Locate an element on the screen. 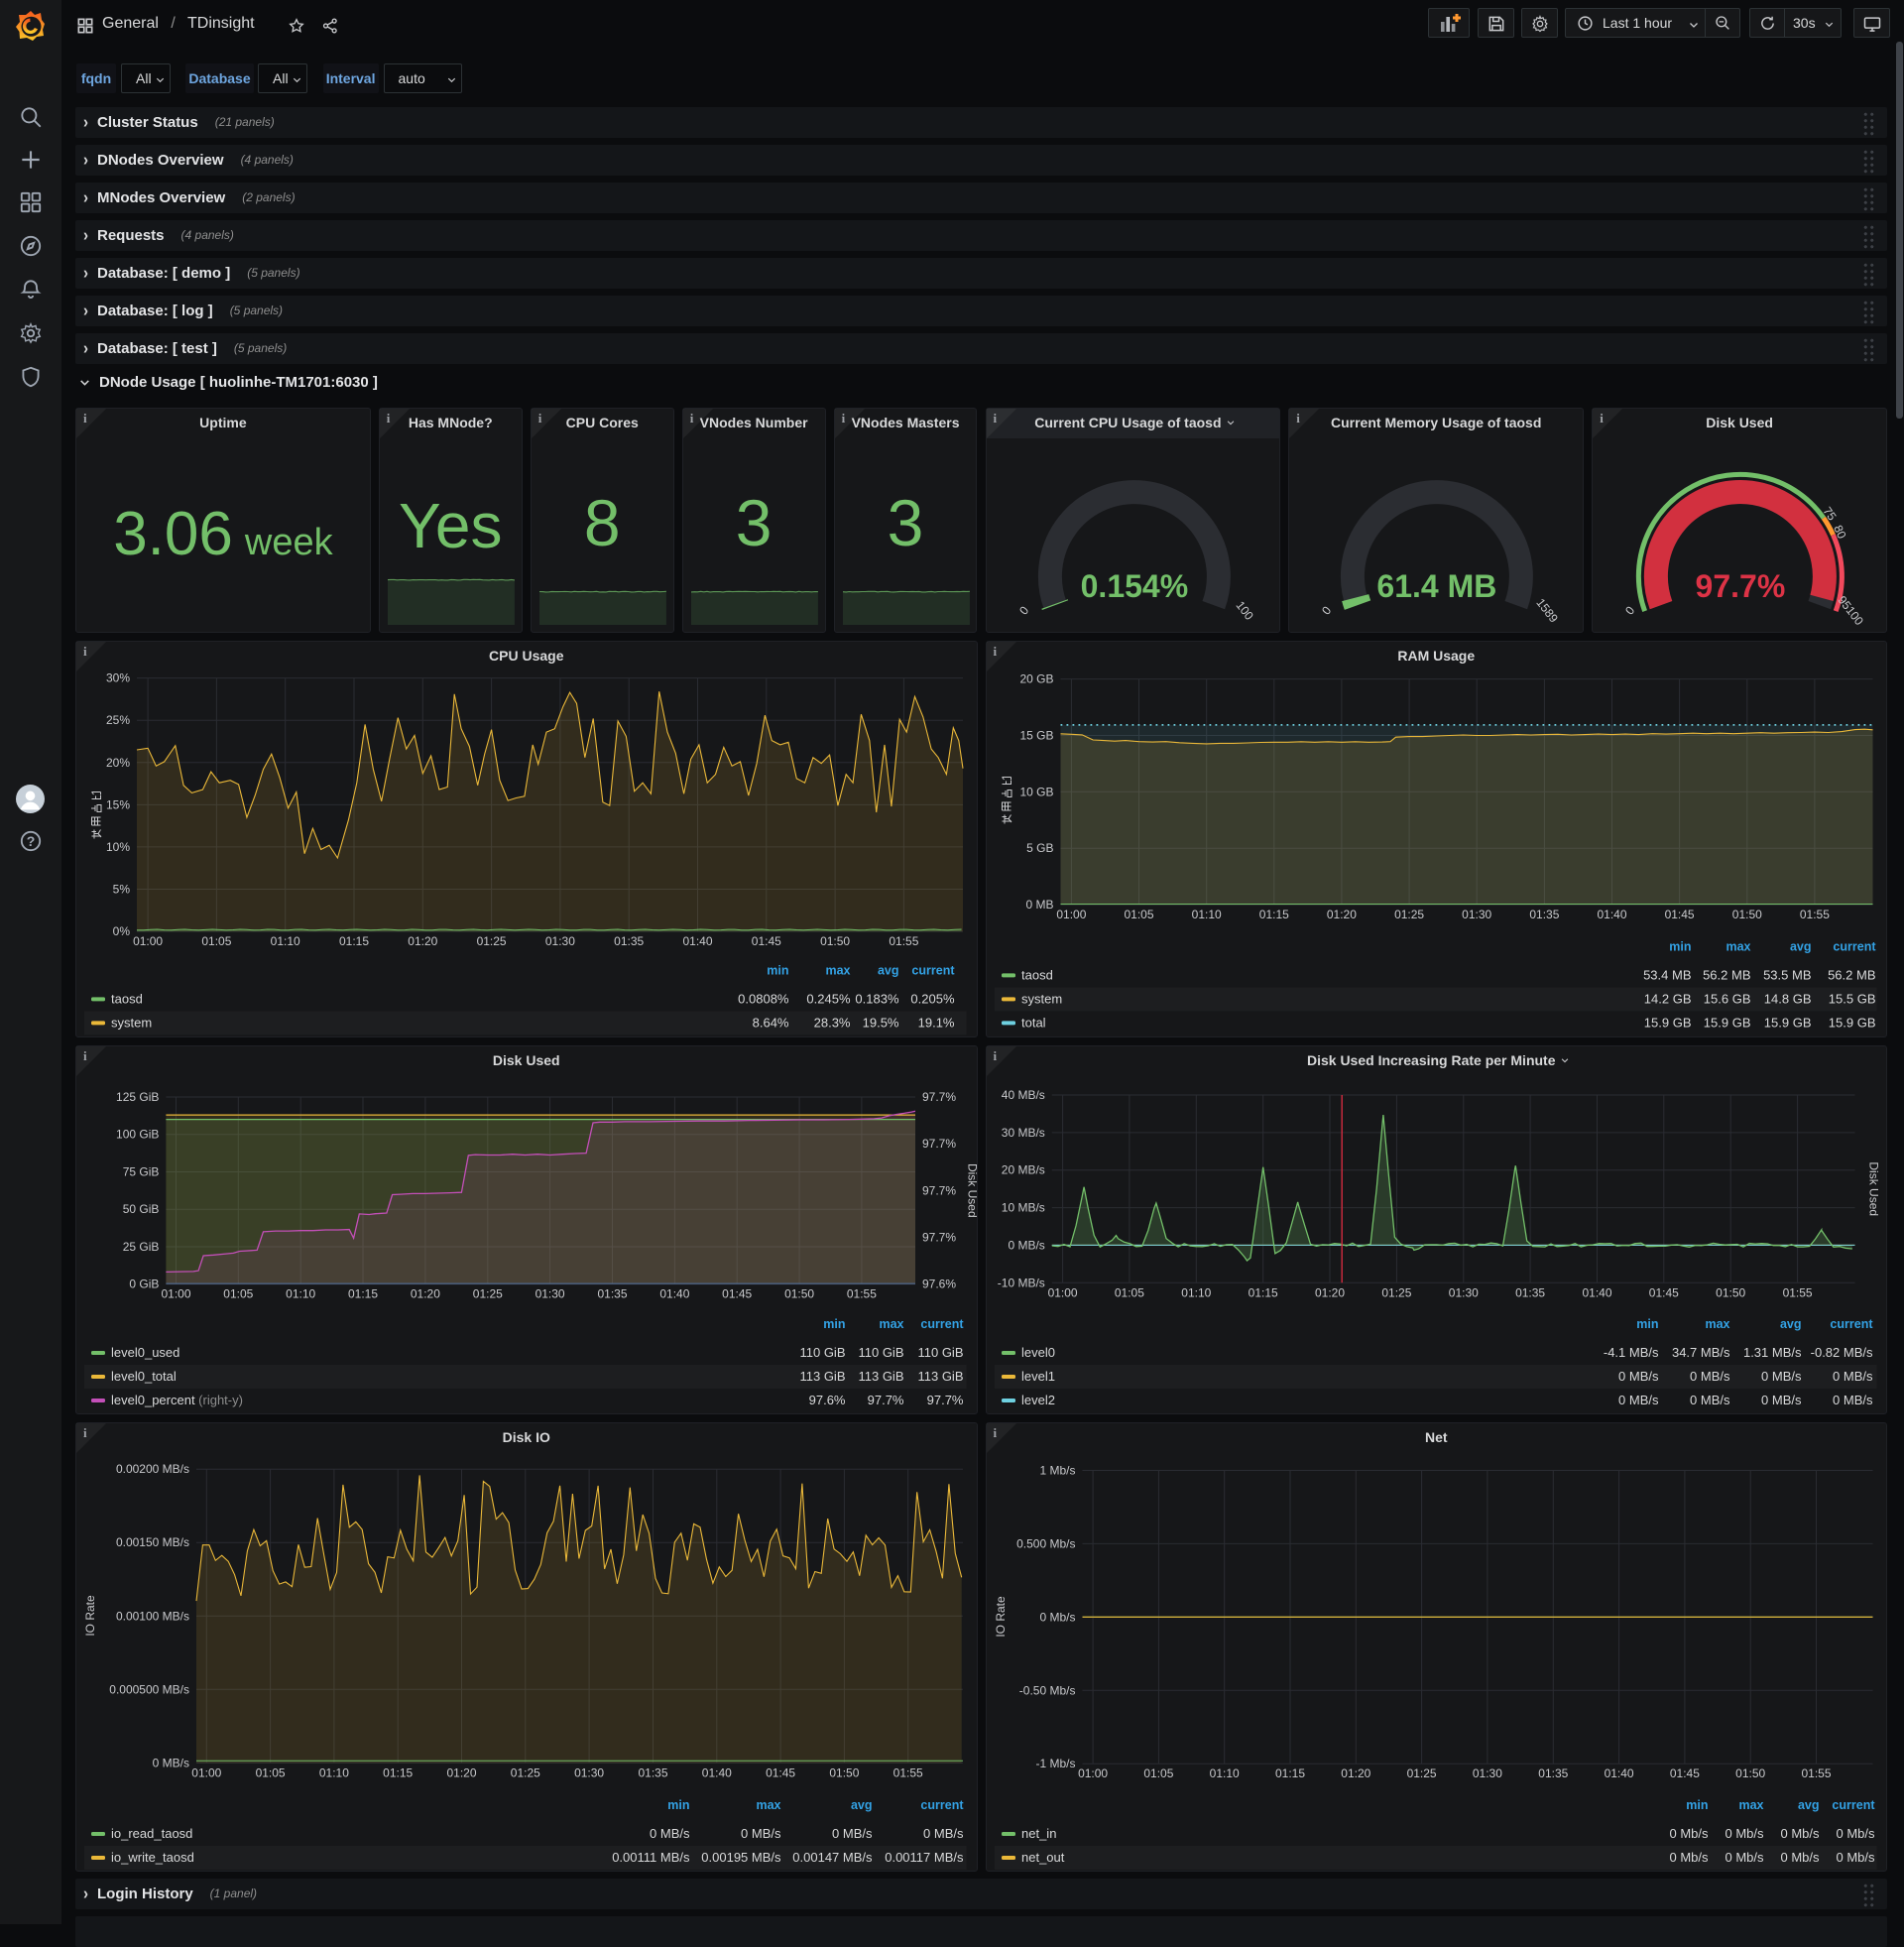  svg-text: -0.50 Mb/s is located at coordinates (1046, 1690).